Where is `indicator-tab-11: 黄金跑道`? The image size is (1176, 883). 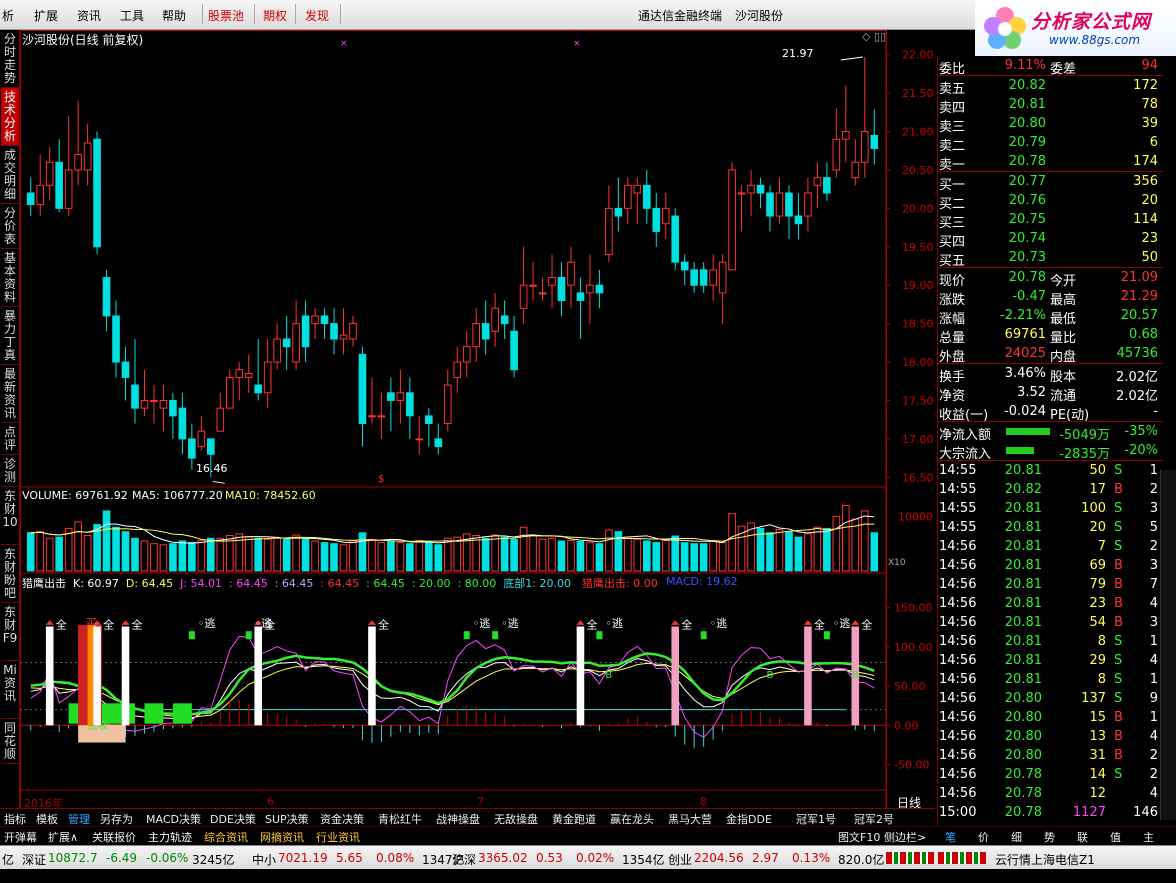
indicator-tab-11: 黄金跑道 is located at coordinates (574, 819).